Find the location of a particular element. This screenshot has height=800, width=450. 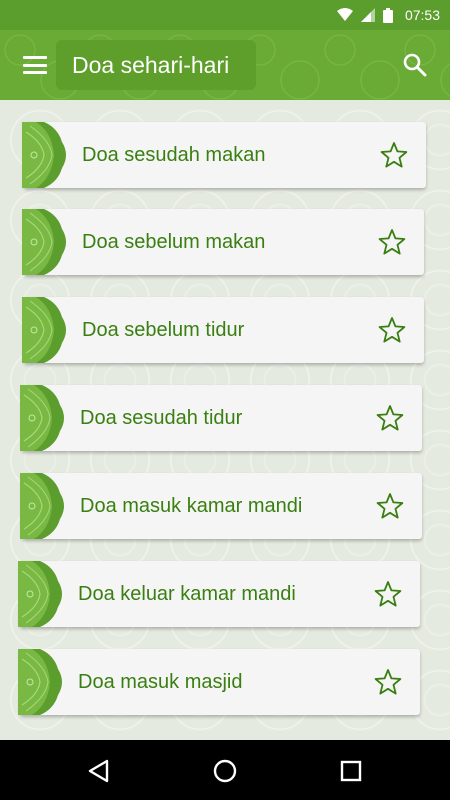

list-item: Doa masuk kamar mandi is located at coordinates (221, 506).